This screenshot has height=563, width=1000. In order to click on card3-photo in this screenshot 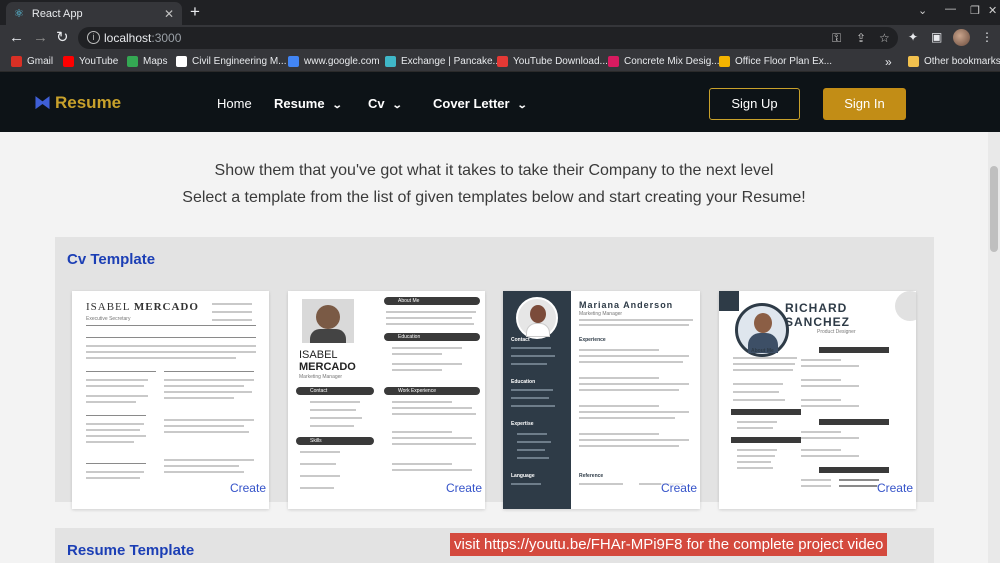, I will do `click(537, 318)`.